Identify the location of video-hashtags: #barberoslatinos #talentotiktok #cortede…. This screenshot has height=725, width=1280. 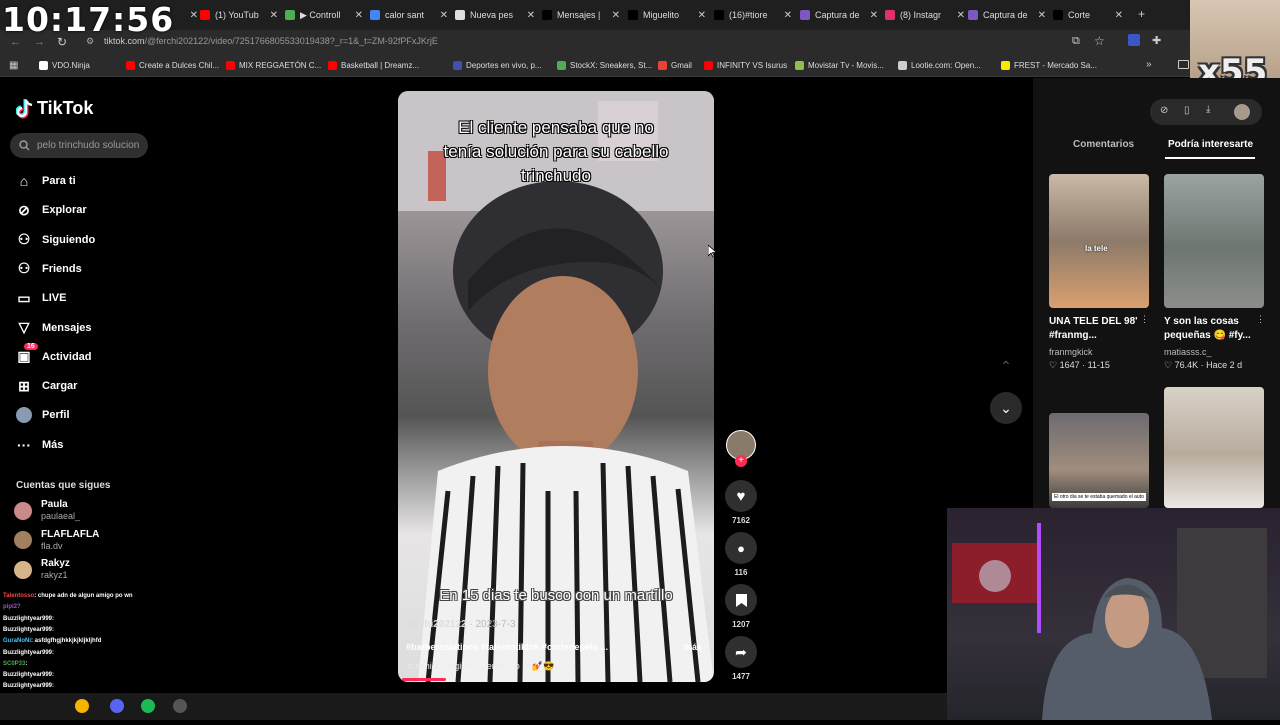
(507, 647).